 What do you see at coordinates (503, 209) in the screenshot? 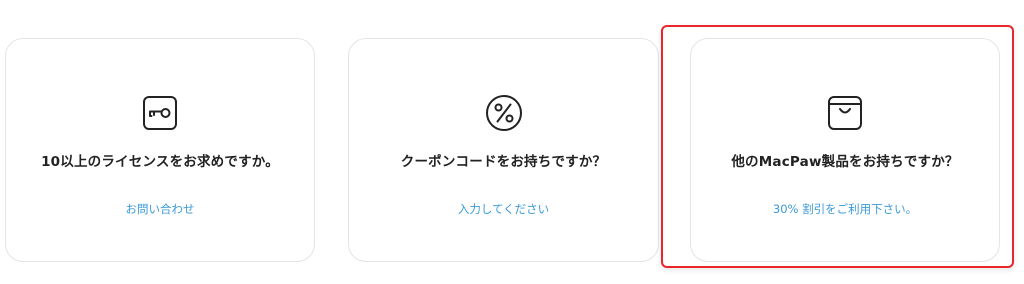
I see `enter-coupon-link: 入力してください` at bounding box center [503, 209].